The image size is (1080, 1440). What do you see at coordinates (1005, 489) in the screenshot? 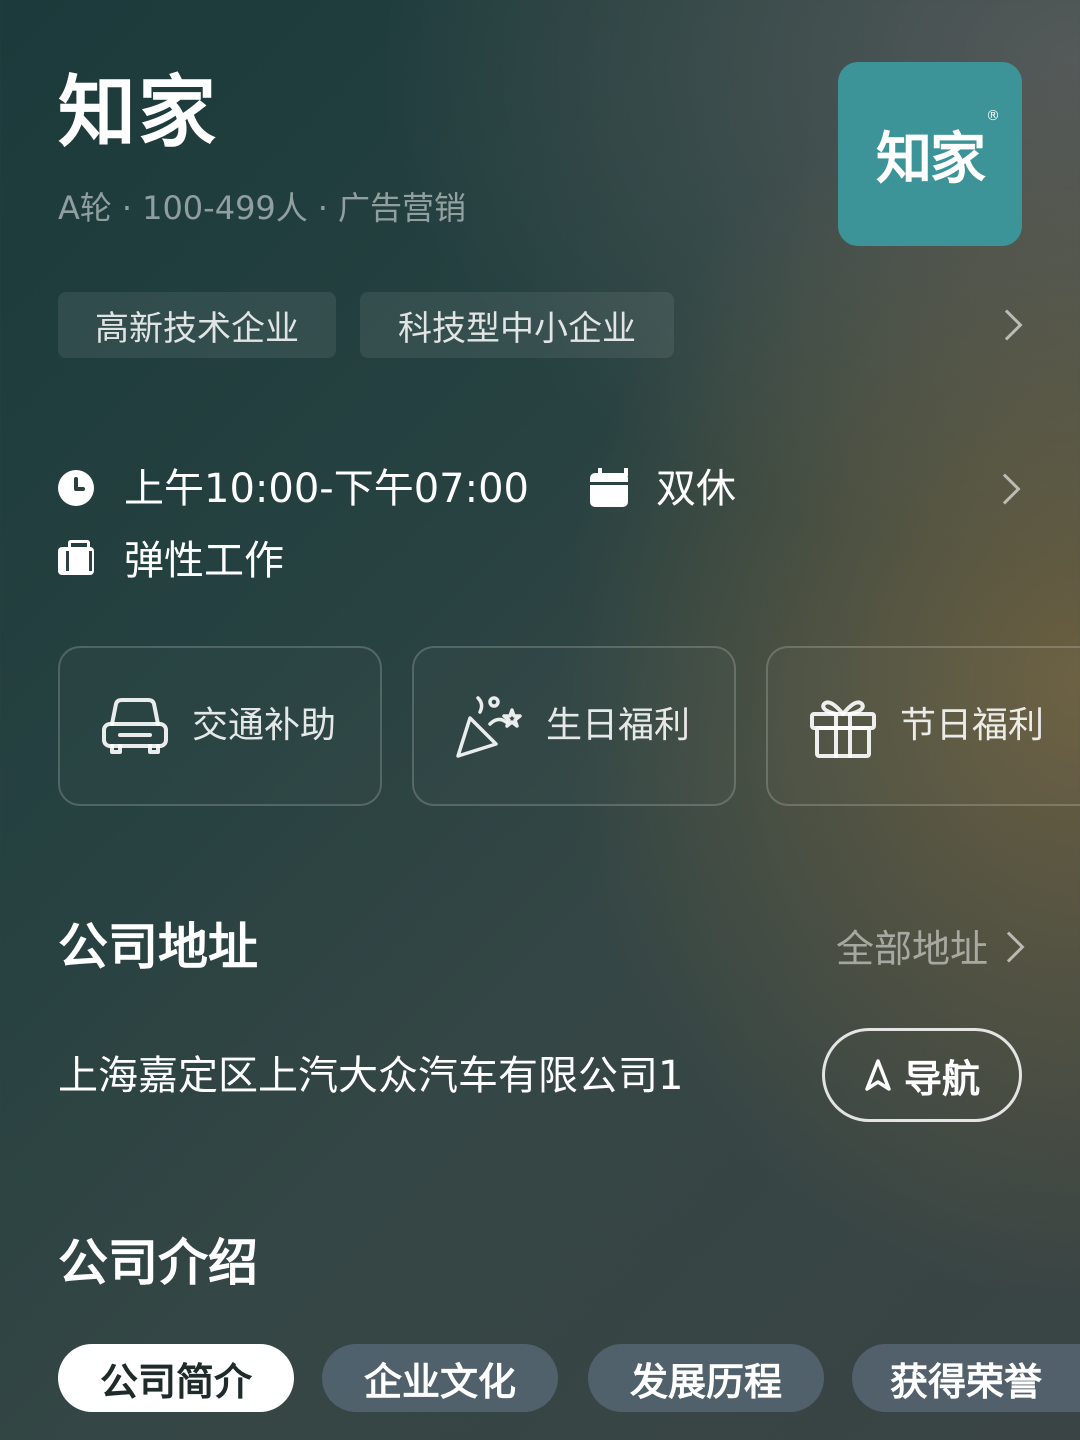
I see `work-info-chevron-right-icon` at bounding box center [1005, 489].